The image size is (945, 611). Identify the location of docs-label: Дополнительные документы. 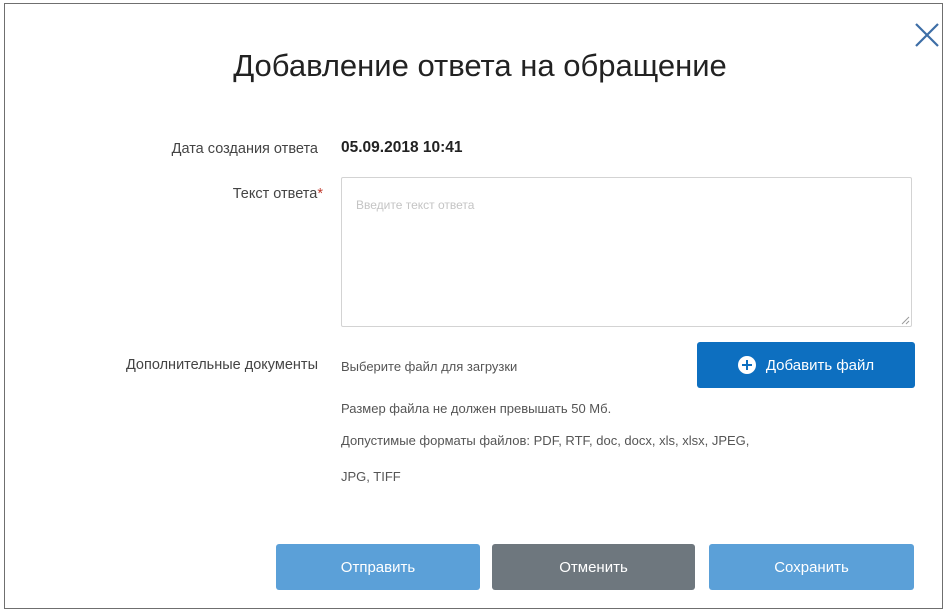
(221, 365).